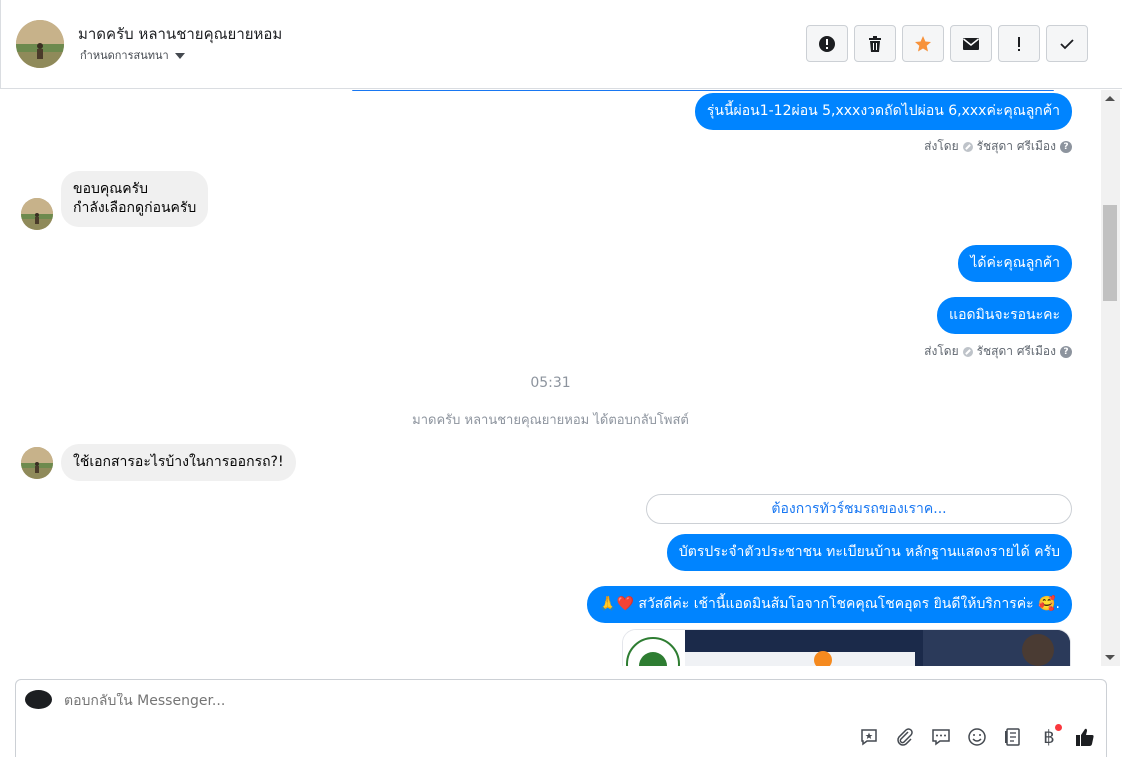  I want to click on envelope-icon, so click(971, 43).